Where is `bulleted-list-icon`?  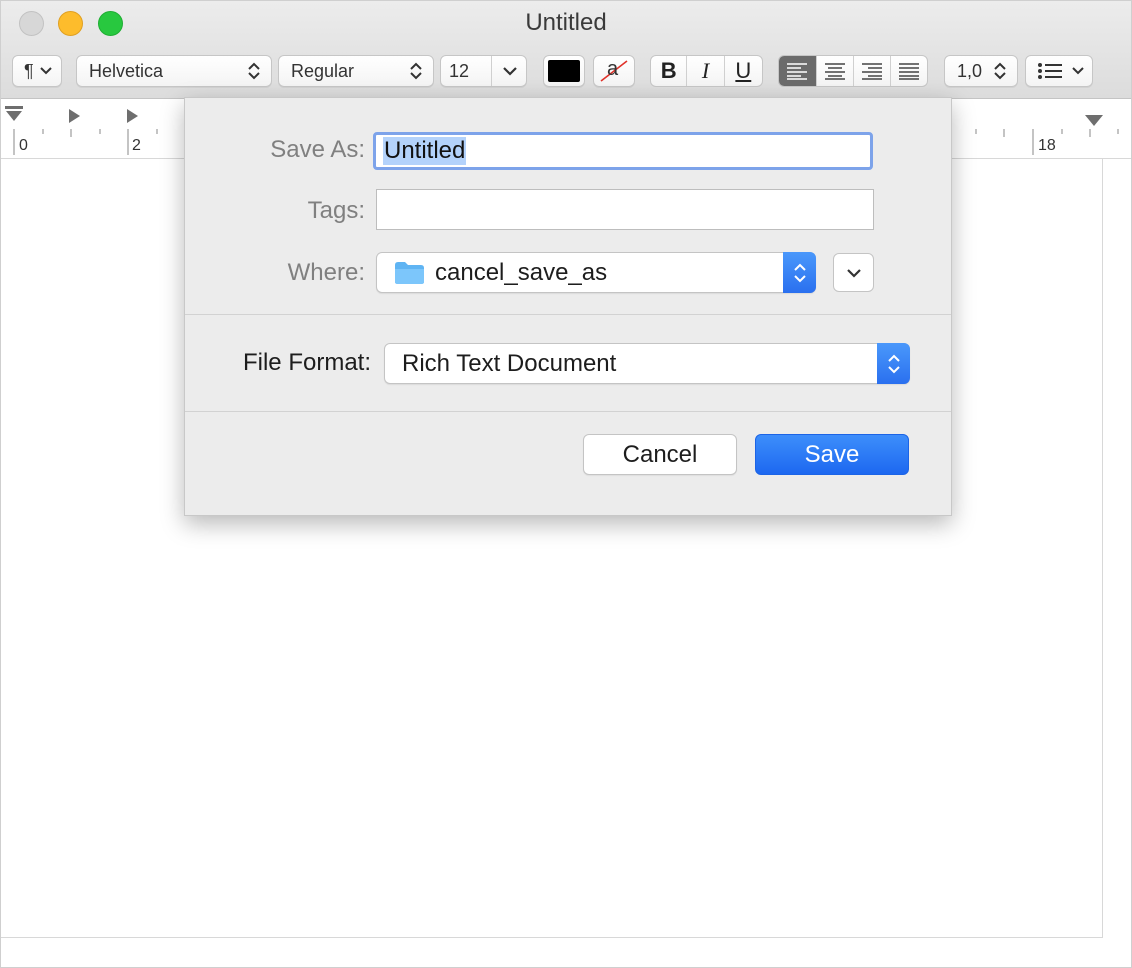 bulleted-list-icon is located at coordinates (1050, 71).